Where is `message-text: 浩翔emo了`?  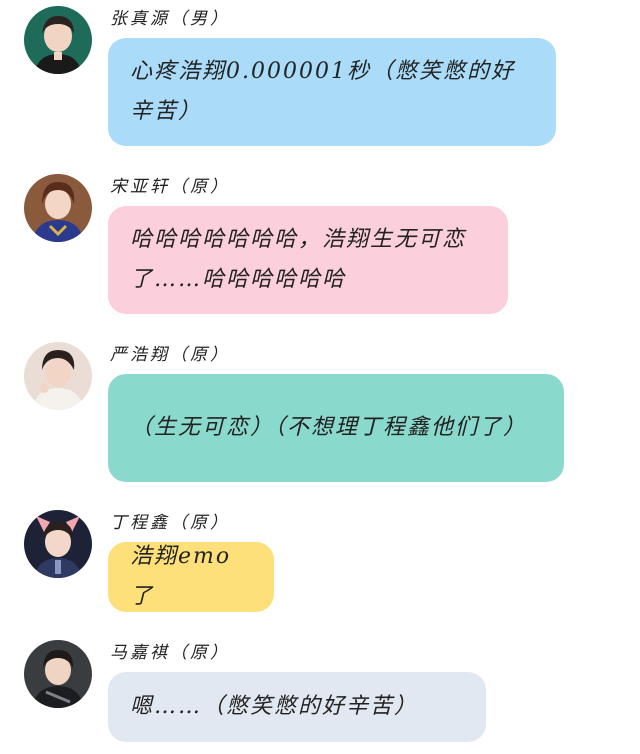 message-text: 浩翔emo了 is located at coordinates (181, 576).